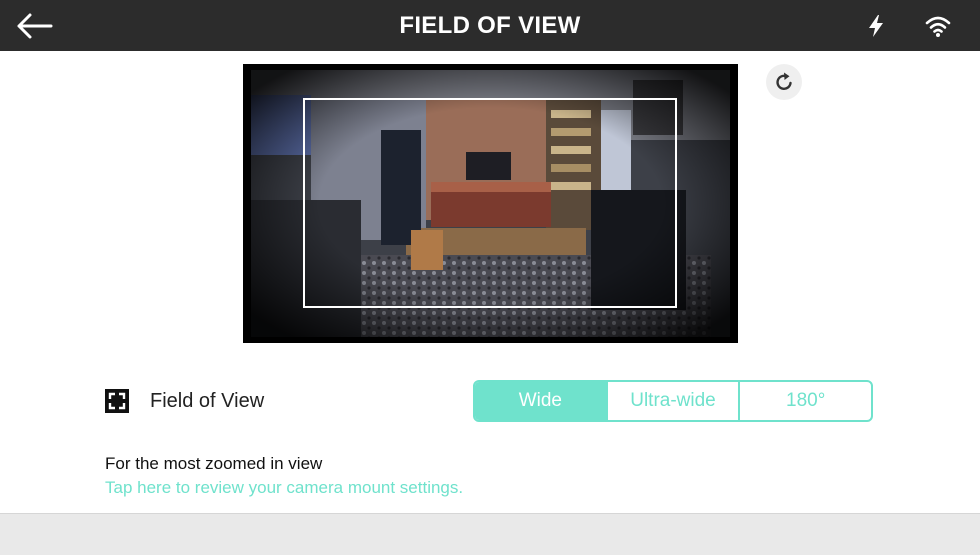 This screenshot has width=980, height=555. I want to click on flash-icon, so click(876, 26).